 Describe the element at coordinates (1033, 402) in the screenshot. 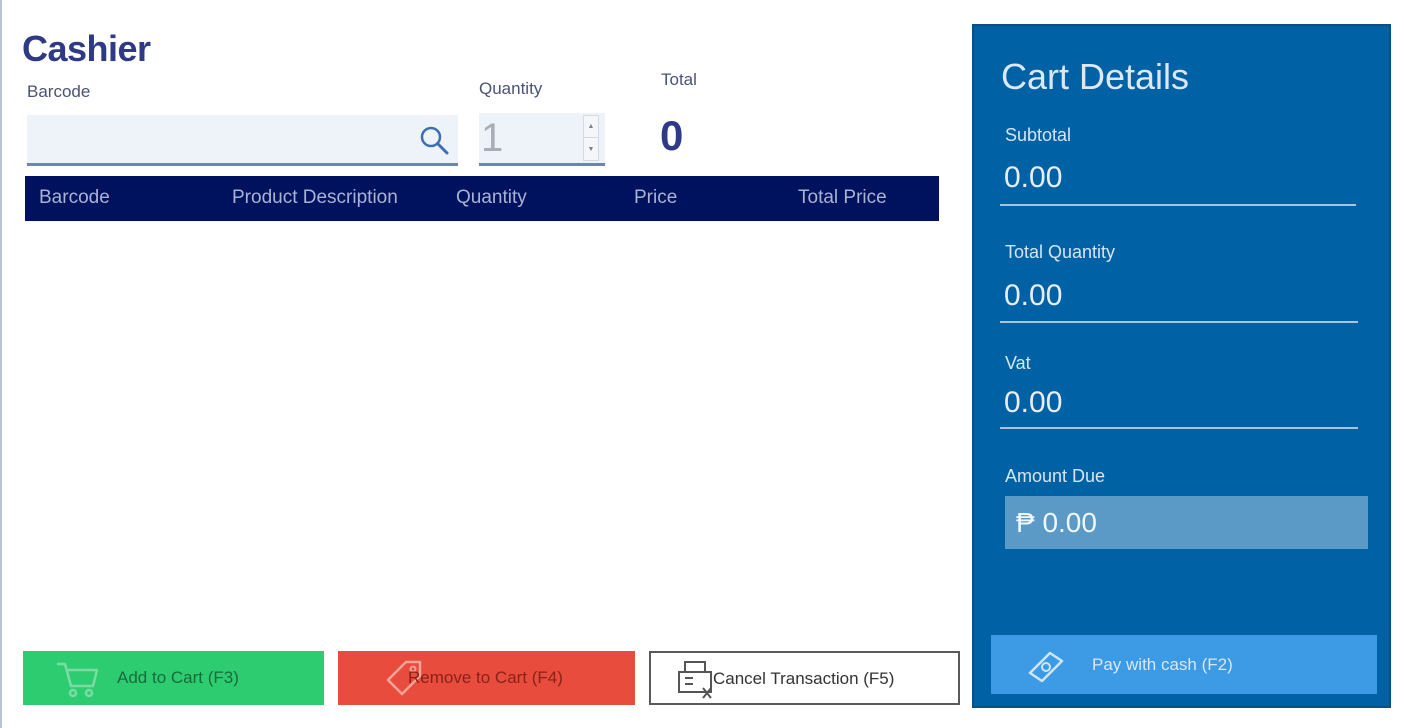

I see `vat-value: 0.00` at that location.